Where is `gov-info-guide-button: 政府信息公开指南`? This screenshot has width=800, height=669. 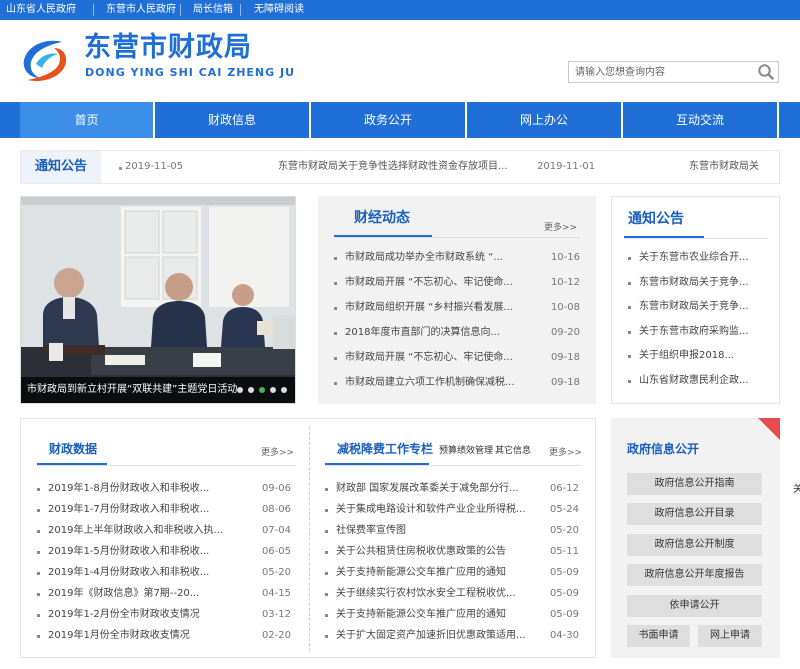 gov-info-guide-button: 政府信息公开指南 is located at coordinates (694, 484).